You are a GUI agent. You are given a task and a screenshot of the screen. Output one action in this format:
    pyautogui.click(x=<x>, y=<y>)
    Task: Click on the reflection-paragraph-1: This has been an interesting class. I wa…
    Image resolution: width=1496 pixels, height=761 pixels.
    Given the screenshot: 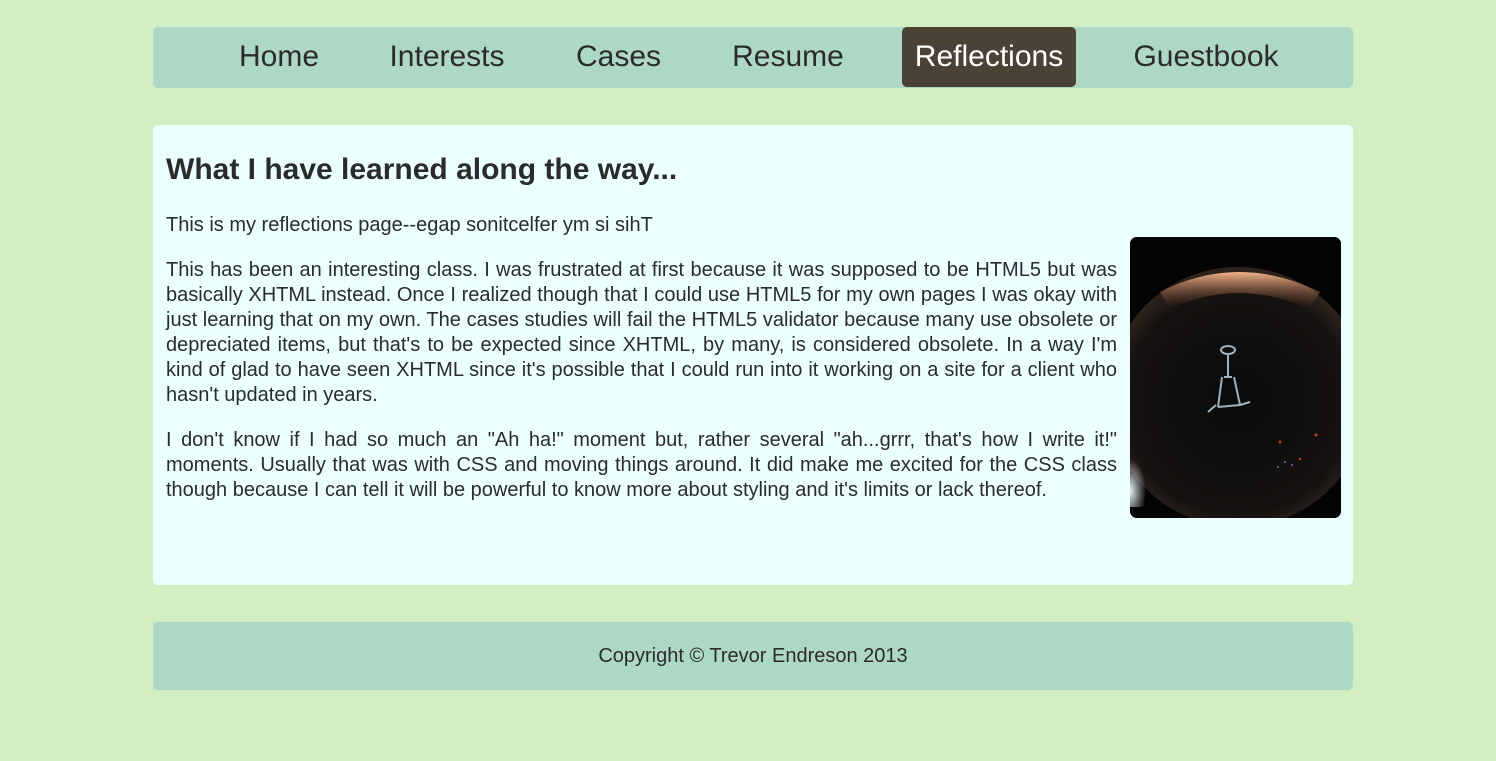 What is the action you would take?
    pyautogui.click(x=641, y=332)
    